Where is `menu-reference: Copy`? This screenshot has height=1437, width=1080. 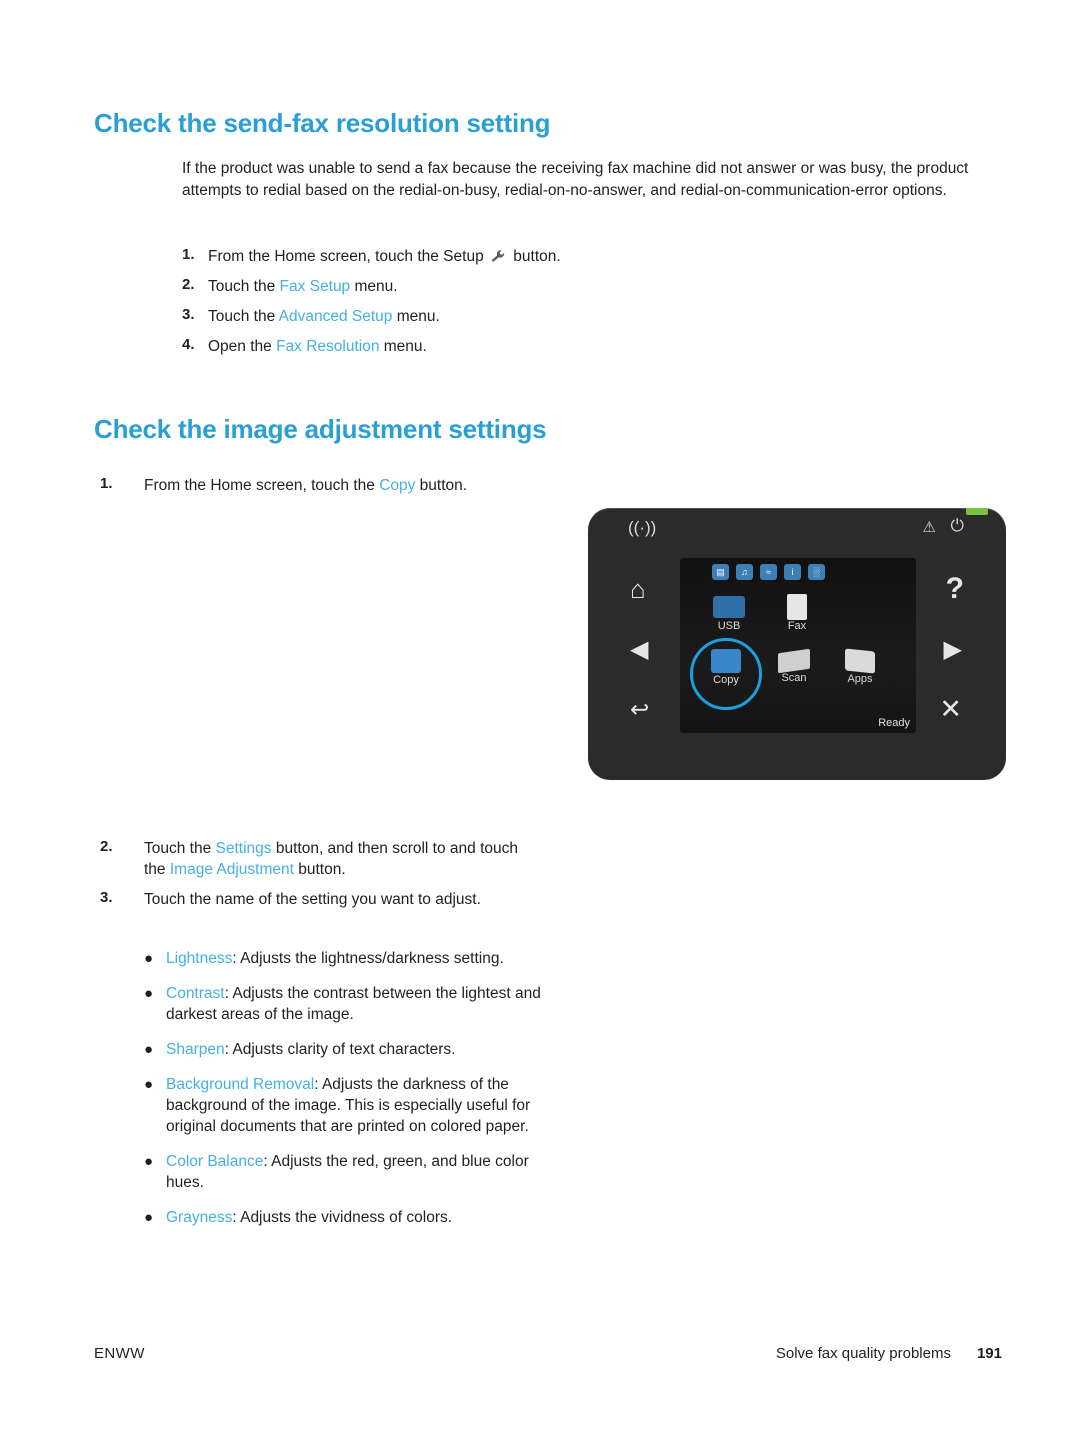 menu-reference: Copy is located at coordinates (397, 485).